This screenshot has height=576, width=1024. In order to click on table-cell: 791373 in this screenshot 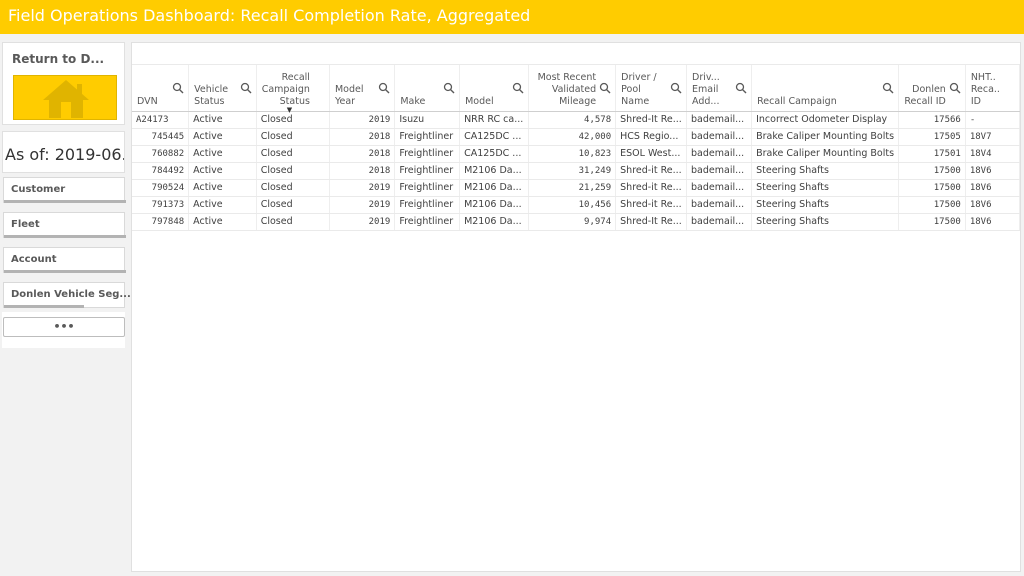, I will do `click(161, 205)`.